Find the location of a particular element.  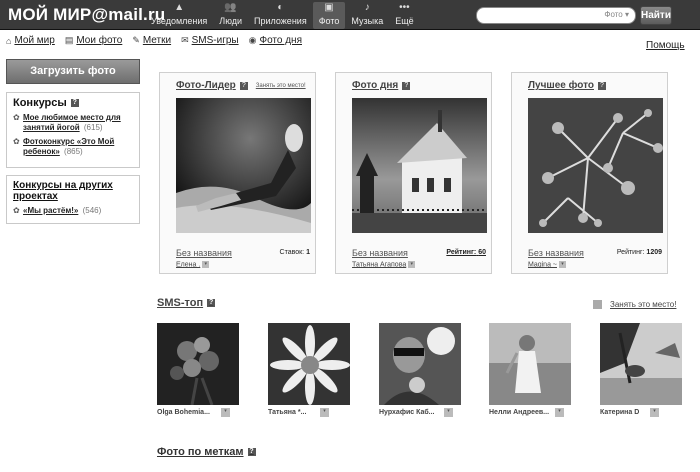

subnav-label: Фото дня is located at coordinates (280, 40).